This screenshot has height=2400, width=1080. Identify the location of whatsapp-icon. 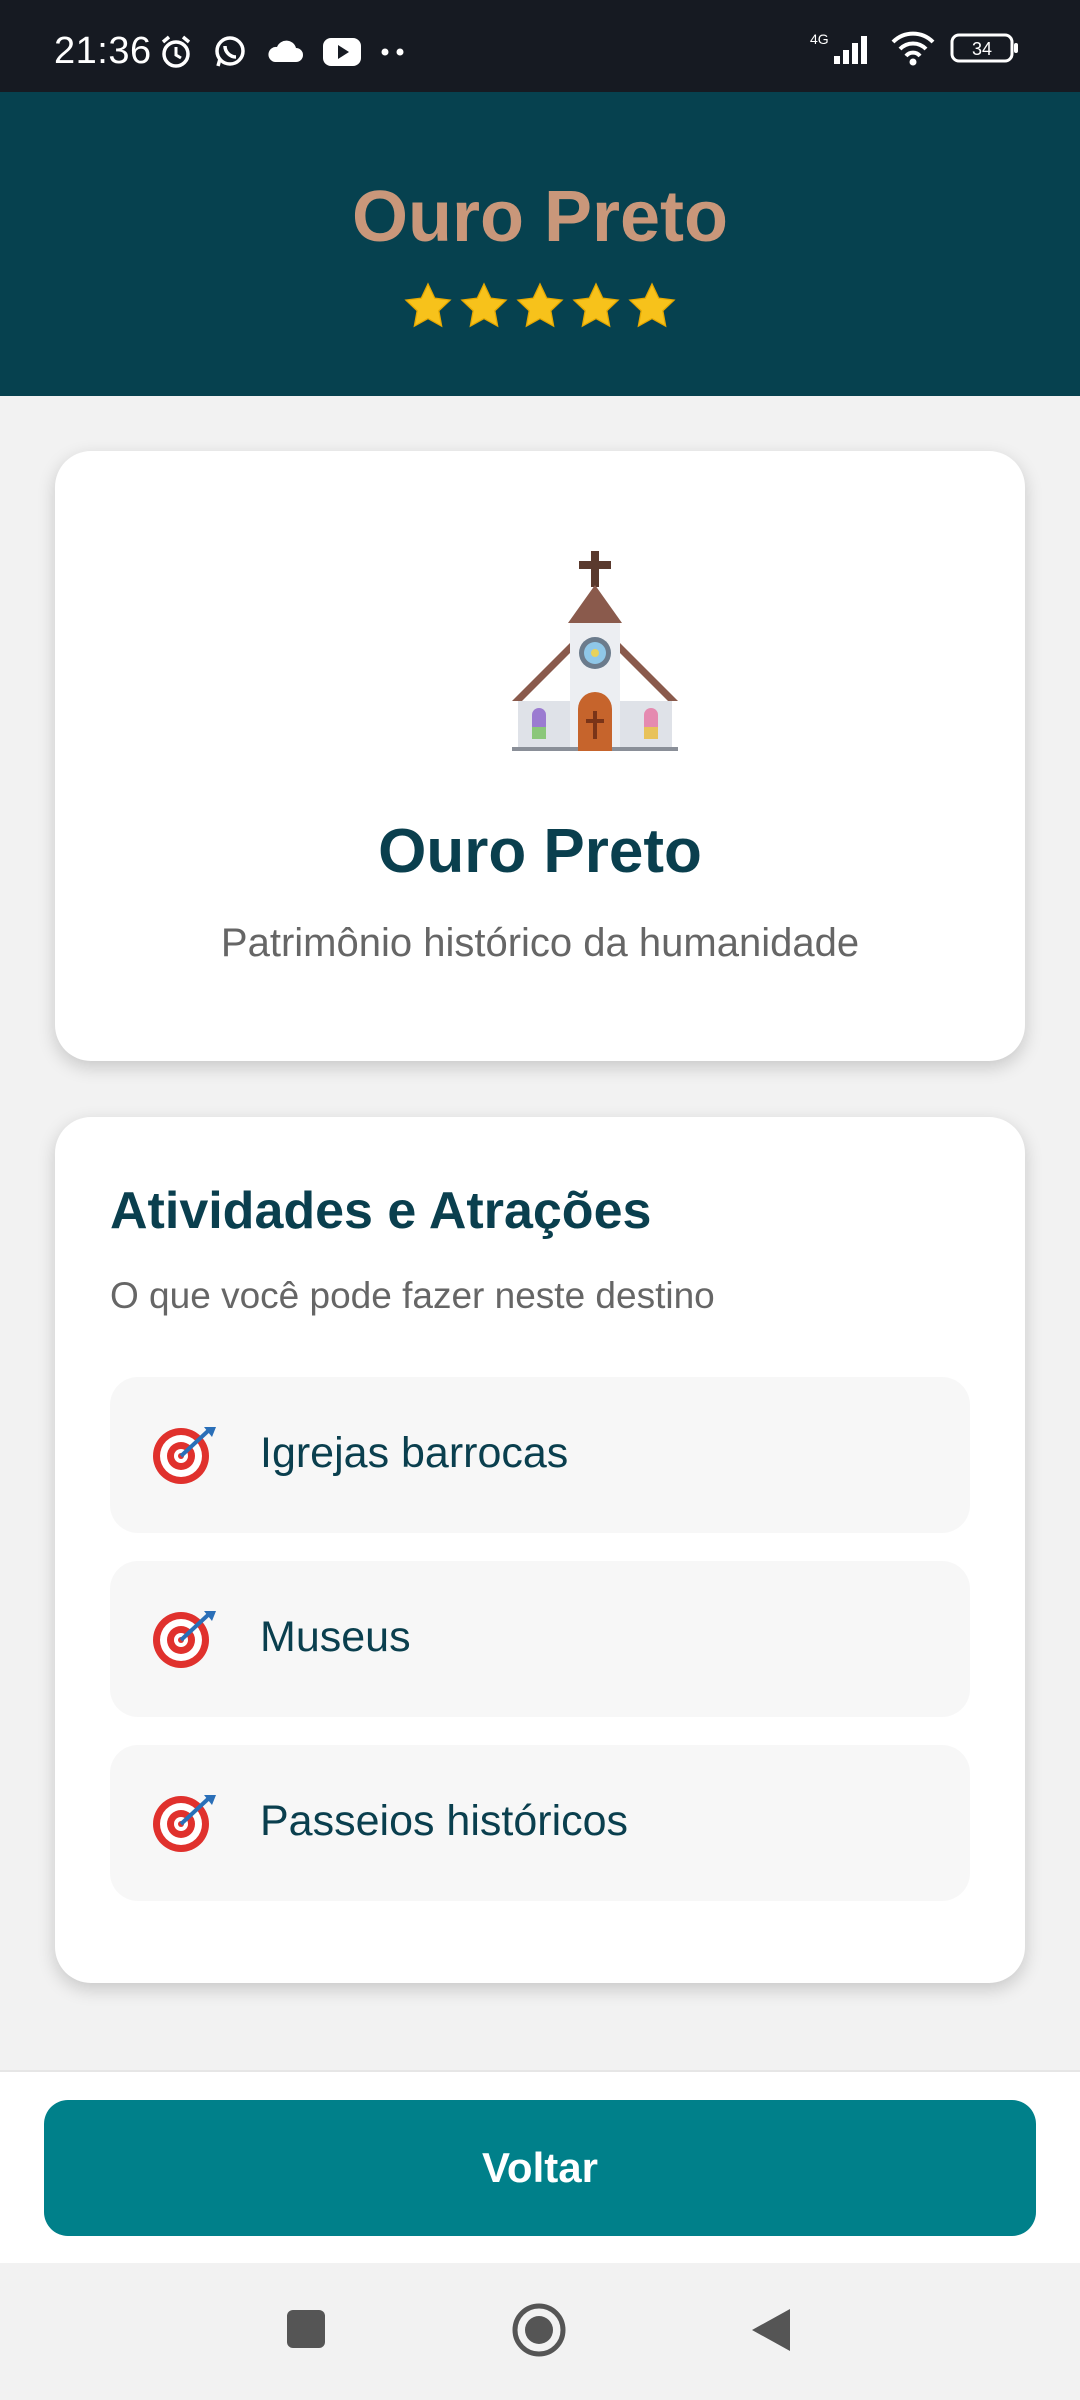
(230, 52).